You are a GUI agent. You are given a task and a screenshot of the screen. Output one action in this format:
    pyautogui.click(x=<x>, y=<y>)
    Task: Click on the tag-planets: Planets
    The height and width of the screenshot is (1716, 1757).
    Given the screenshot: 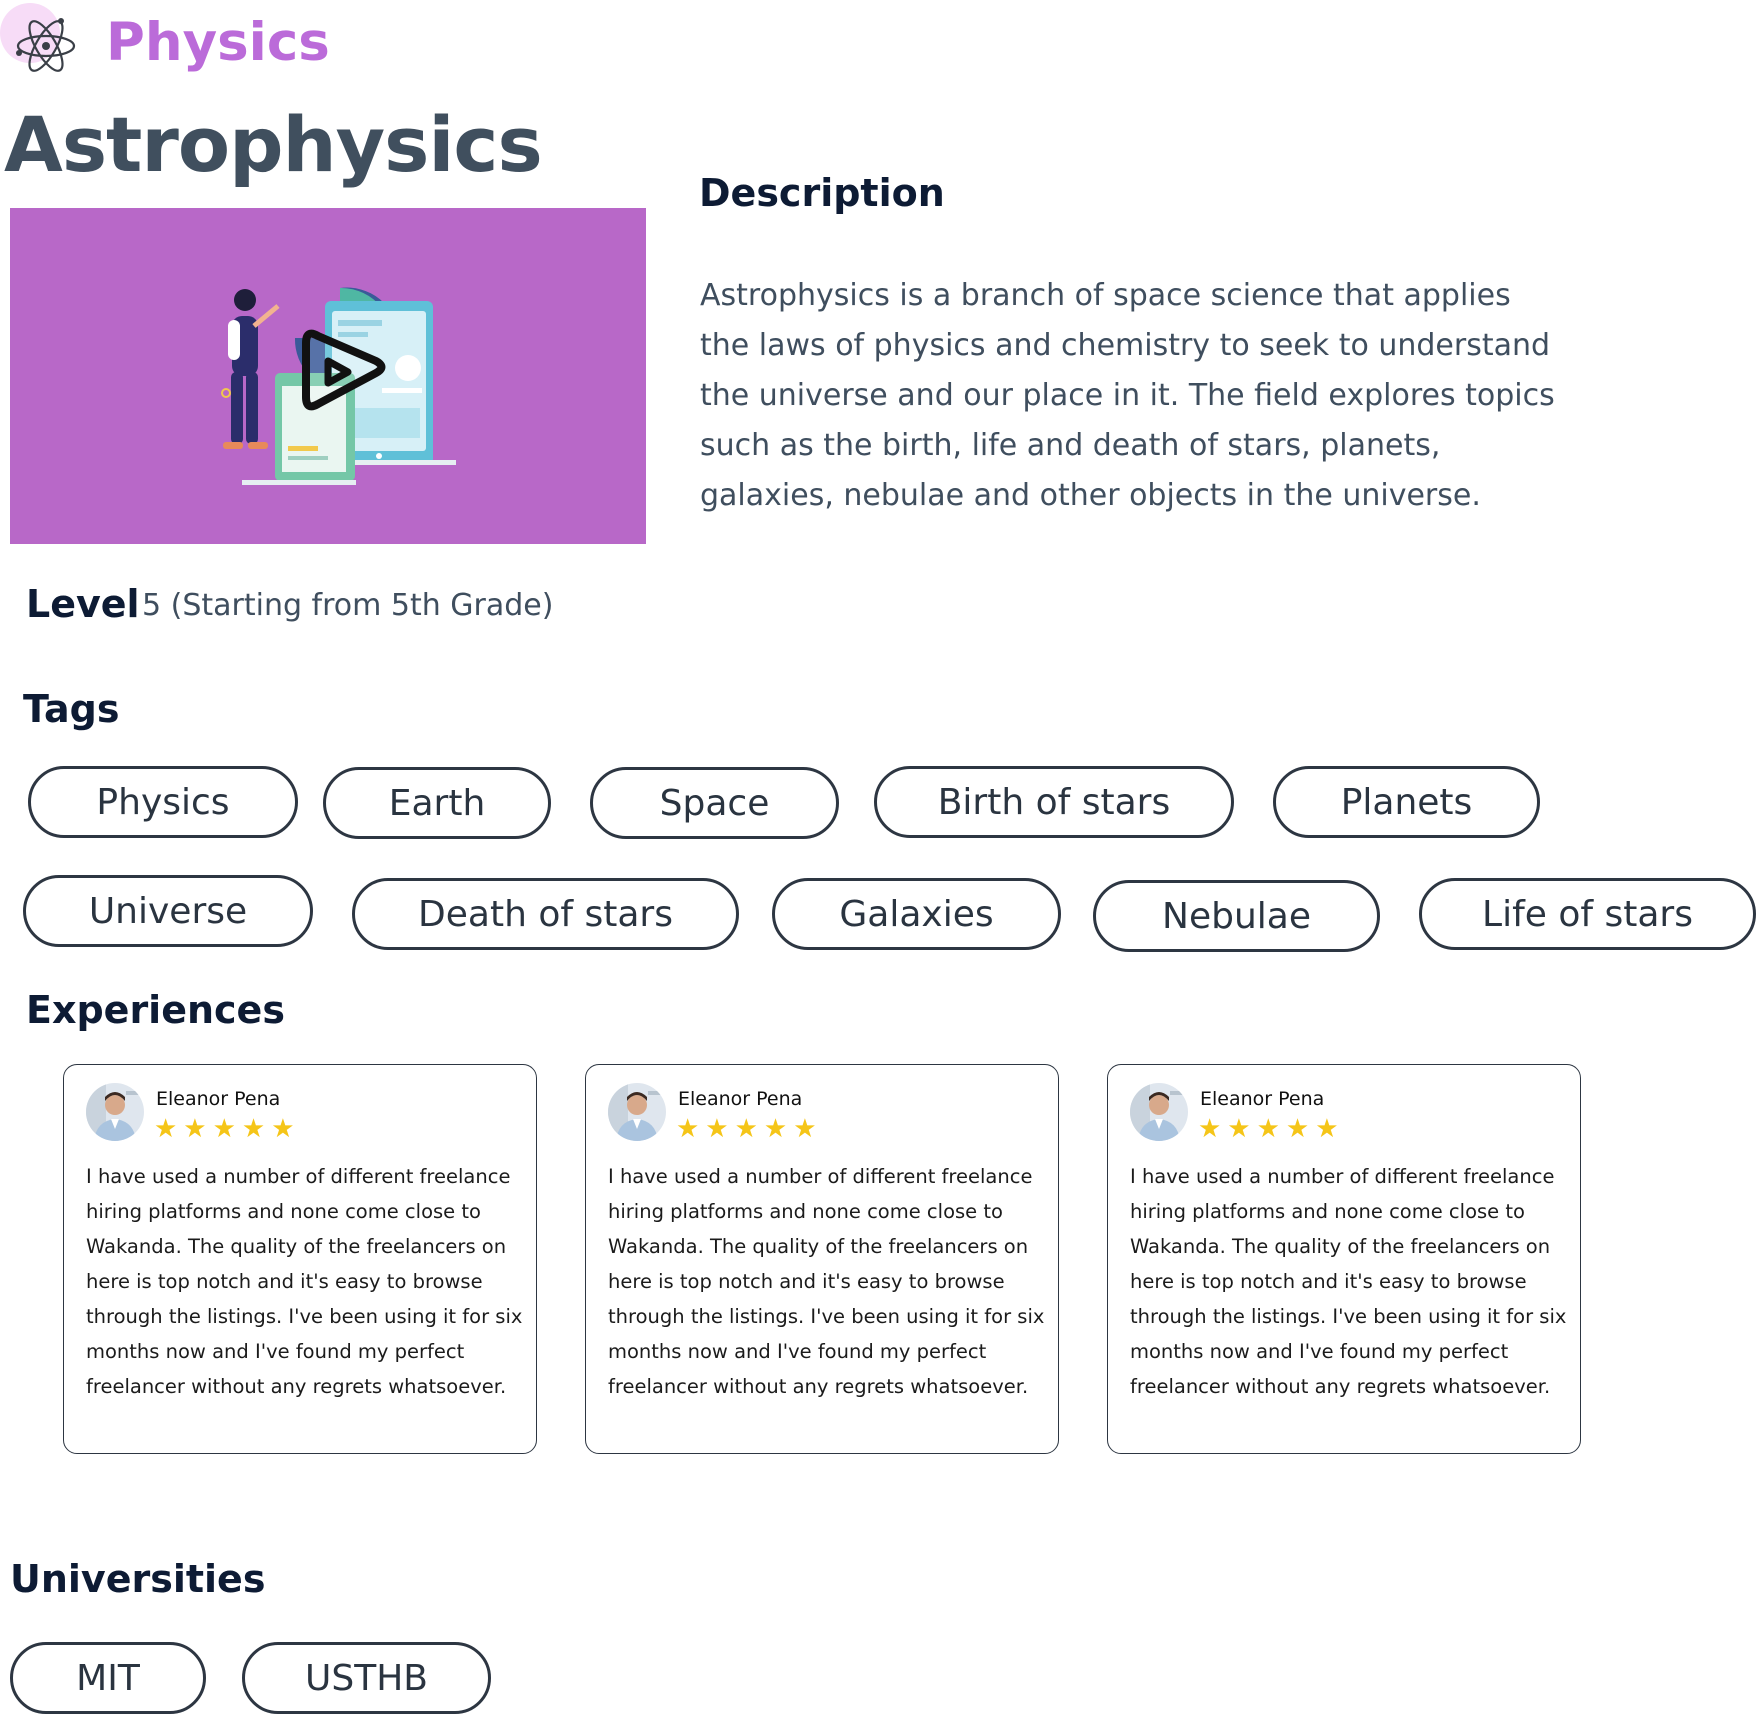 What is the action you would take?
    pyautogui.click(x=1406, y=802)
    